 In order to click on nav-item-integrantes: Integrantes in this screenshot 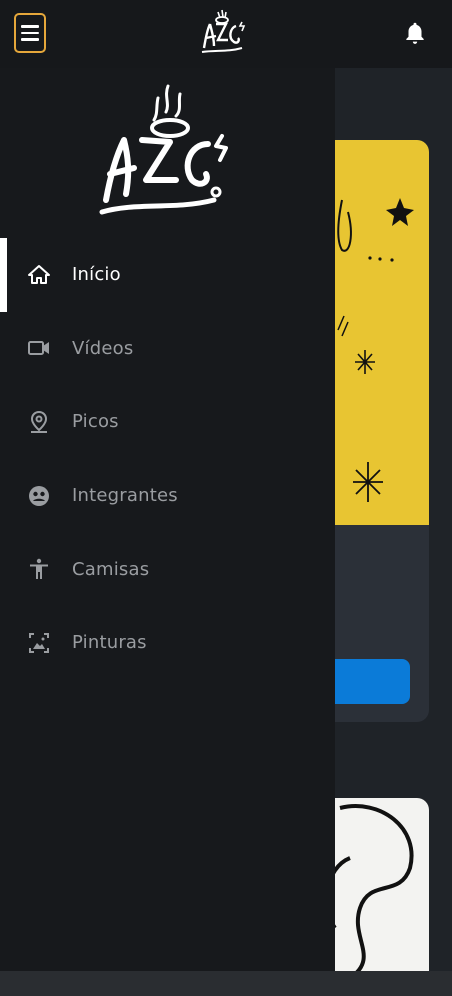, I will do `click(167, 496)`.